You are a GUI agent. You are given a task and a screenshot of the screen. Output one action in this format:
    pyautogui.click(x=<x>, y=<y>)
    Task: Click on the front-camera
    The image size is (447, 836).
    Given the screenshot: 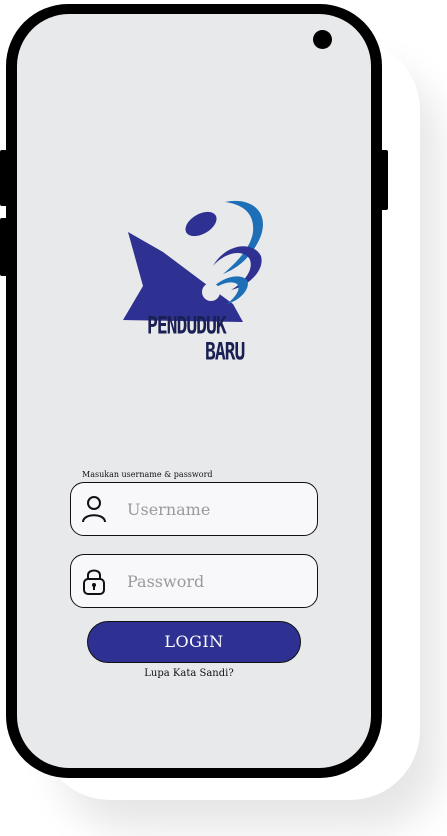 What is the action you would take?
    pyautogui.click(x=322, y=39)
    